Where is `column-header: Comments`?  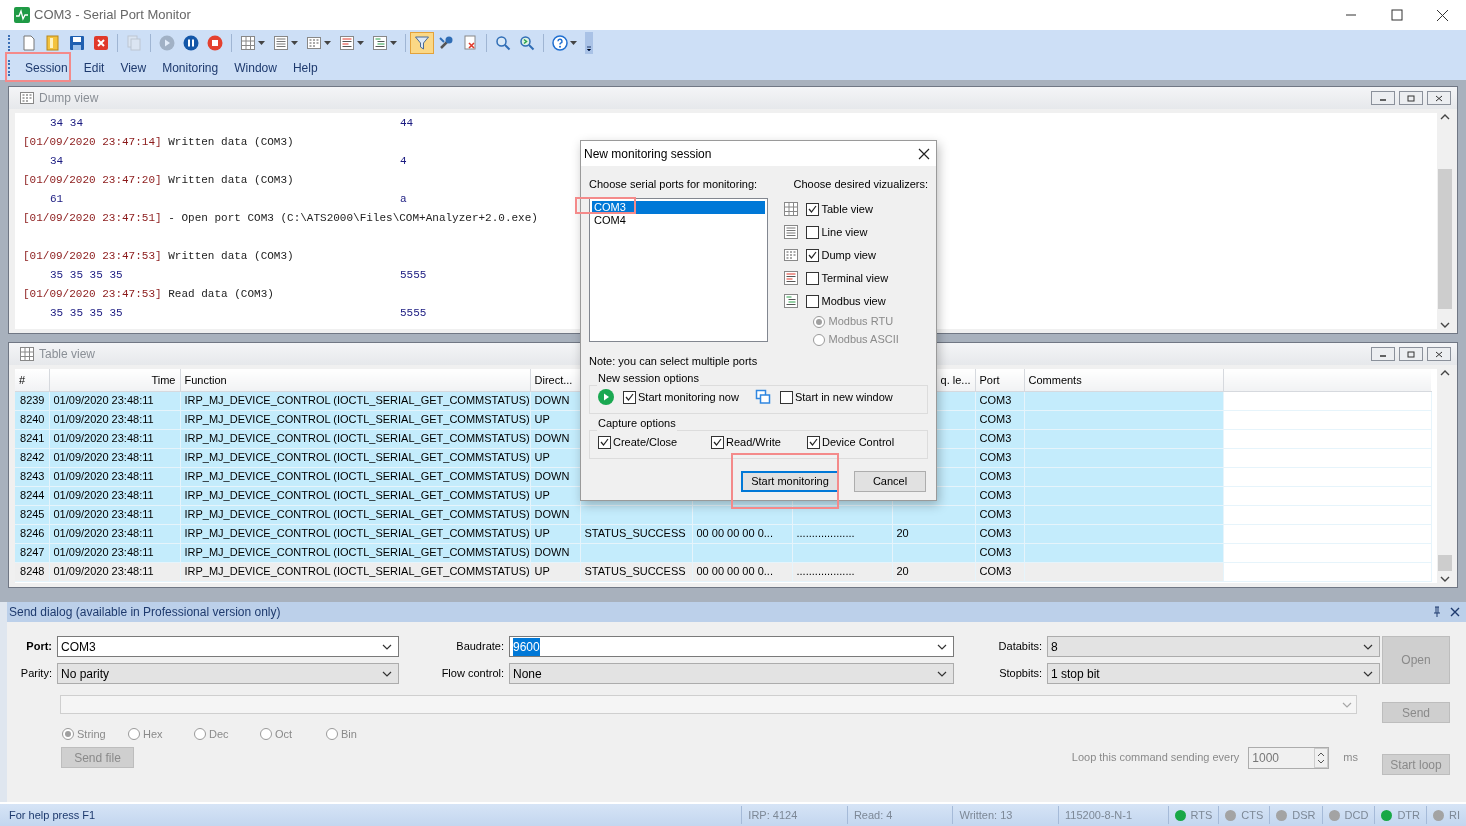 column-header: Comments is located at coordinates (1123, 380).